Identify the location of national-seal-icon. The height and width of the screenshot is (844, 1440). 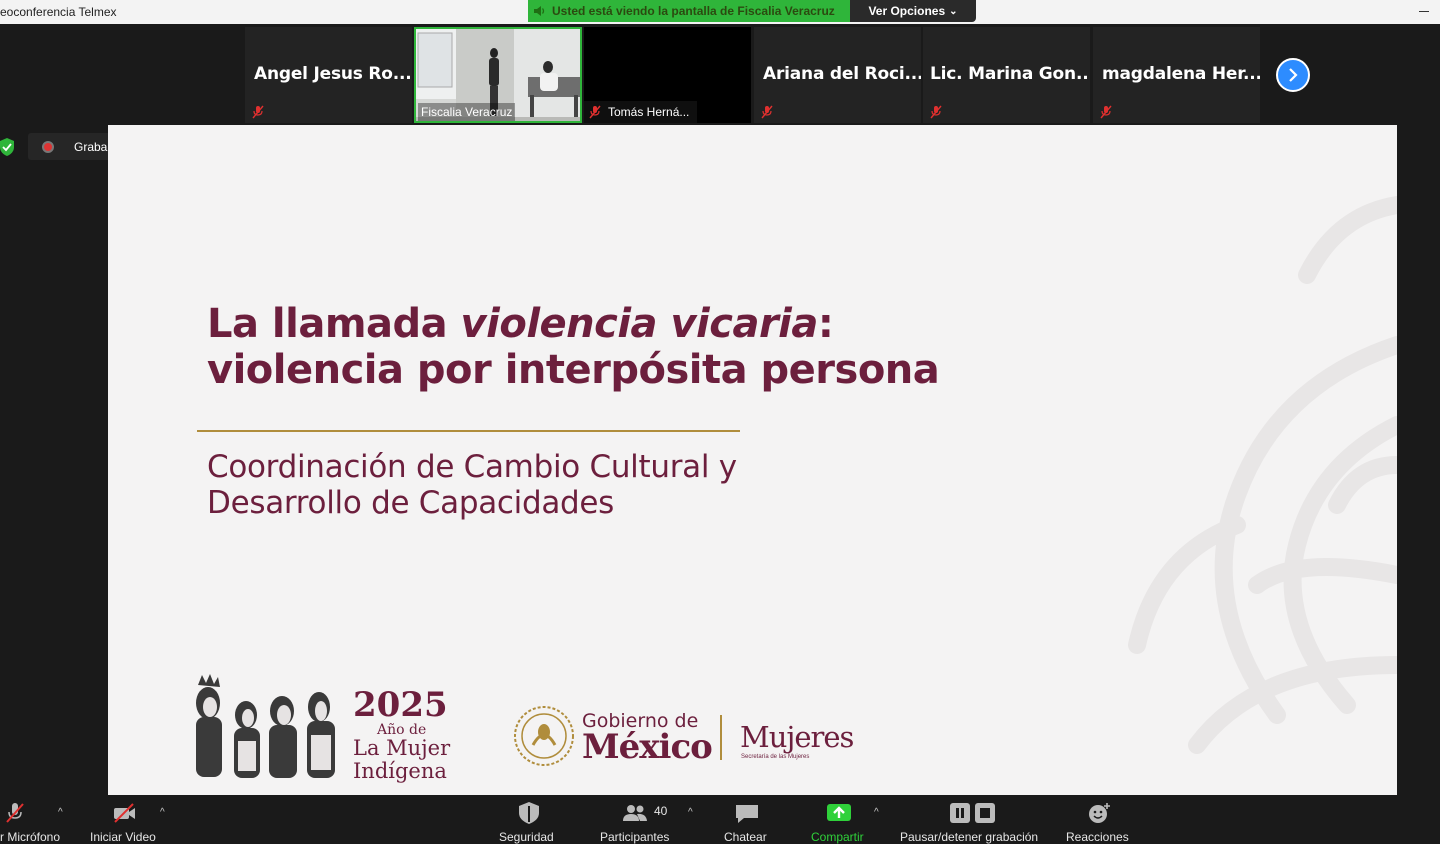
(544, 736).